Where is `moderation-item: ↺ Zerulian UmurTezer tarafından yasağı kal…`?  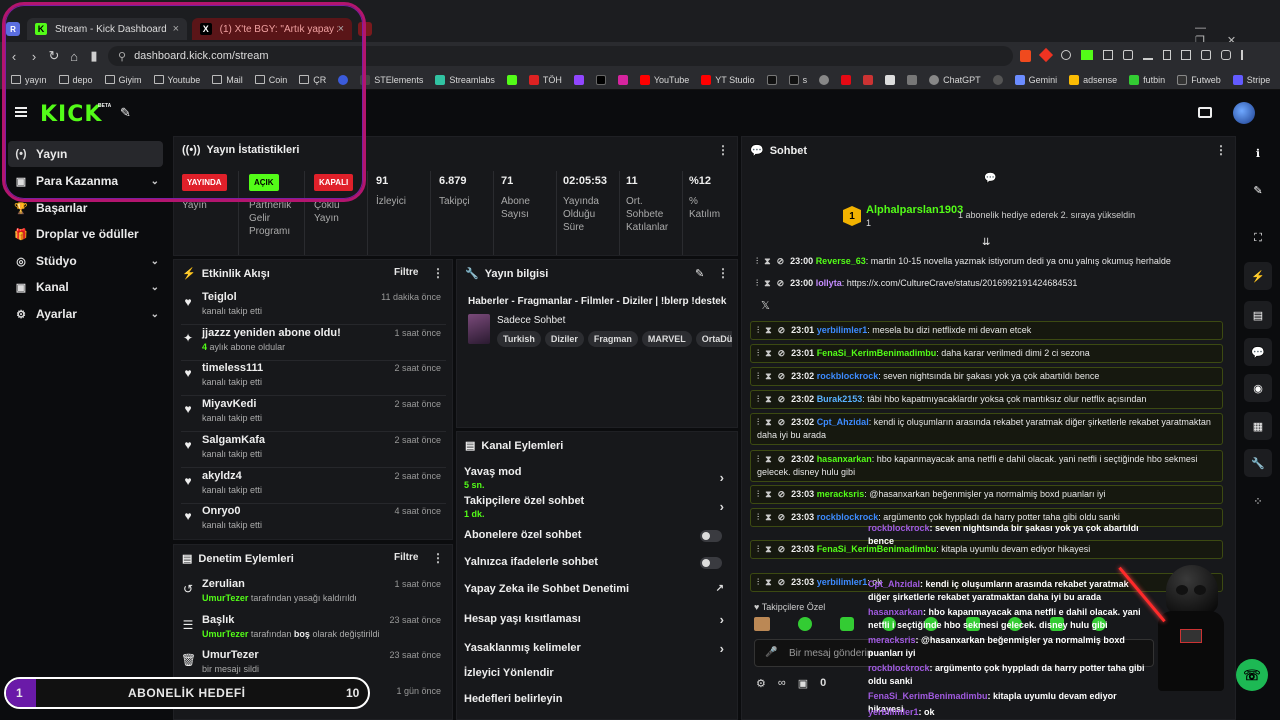
moderation-item: ↺ Zerulian UmurTezer tarafından yasağı kal… is located at coordinates (313, 591).